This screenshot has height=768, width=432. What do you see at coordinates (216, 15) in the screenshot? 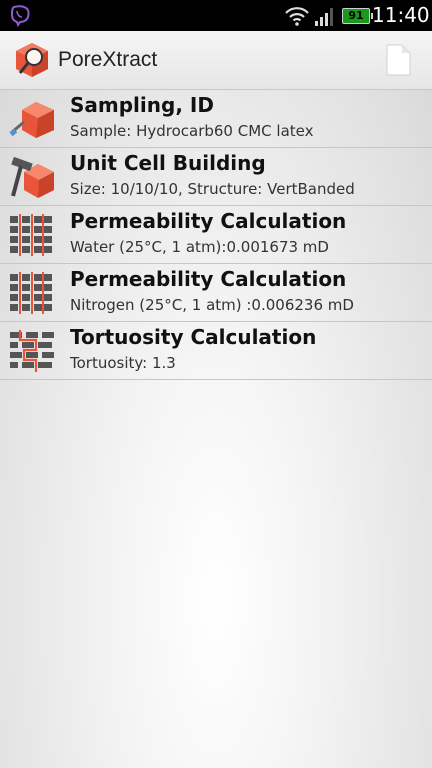
I see `status-bar: 91 11:40` at bounding box center [216, 15].